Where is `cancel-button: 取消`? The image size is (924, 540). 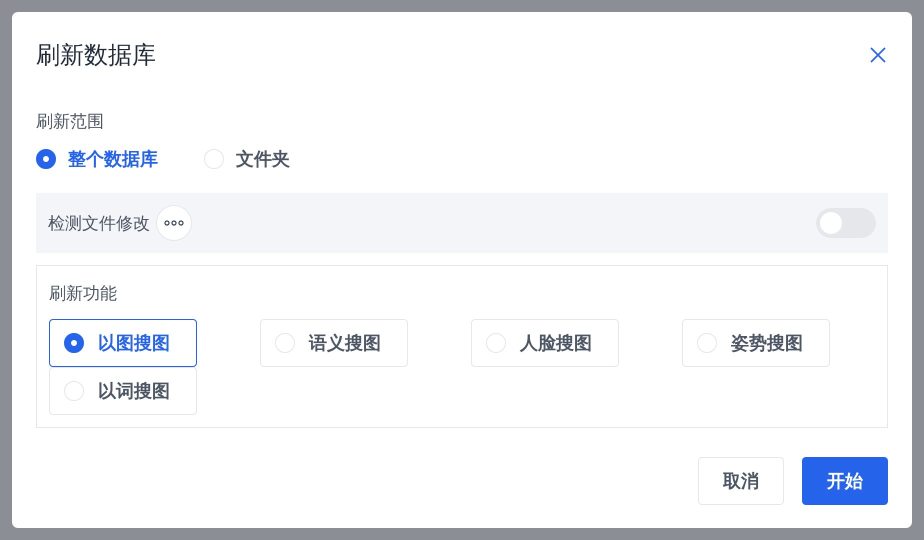 cancel-button: 取消 is located at coordinates (741, 481).